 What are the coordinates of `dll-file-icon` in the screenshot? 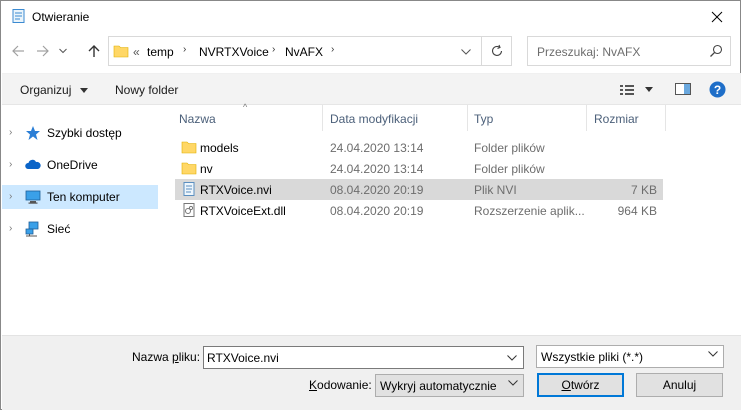 It's located at (189, 210).